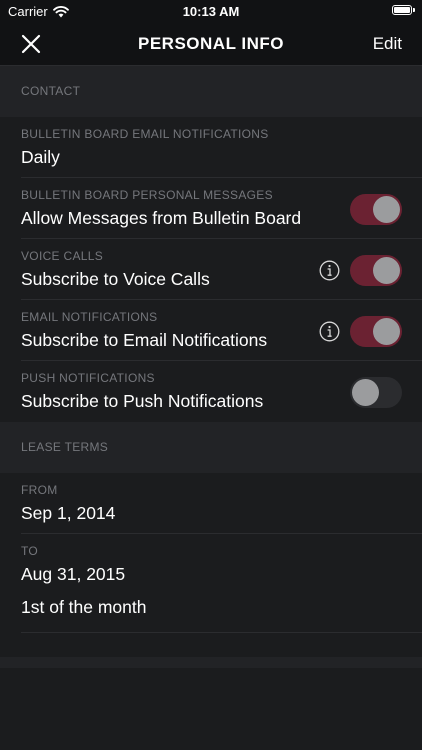 The image size is (422, 750). What do you see at coordinates (211, 614) in the screenshot?
I see `row-rent-due: 1st of the month` at bounding box center [211, 614].